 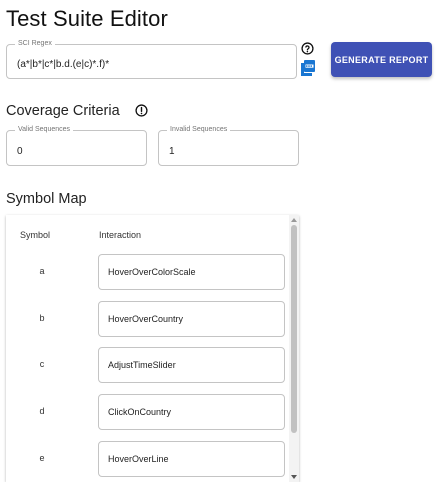 I want to click on interaction-field: HoverOverLine, so click(x=191, y=459).